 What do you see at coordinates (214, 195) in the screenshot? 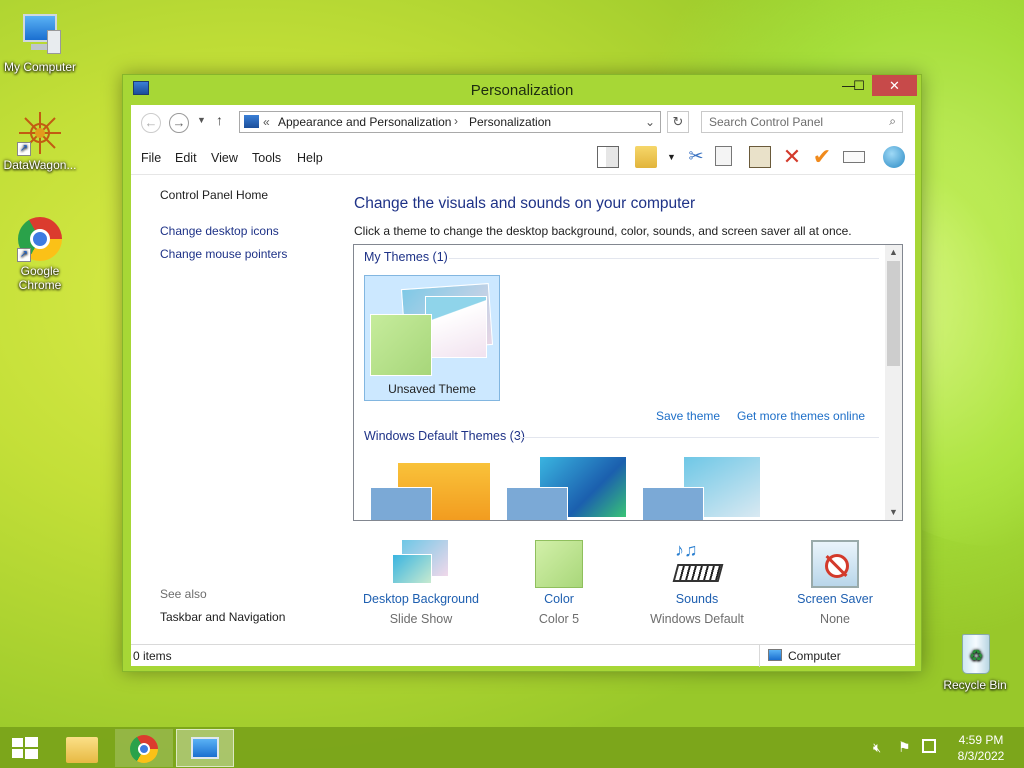
I see `control-panel-home-link: Control Panel Home` at bounding box center [214, 195].